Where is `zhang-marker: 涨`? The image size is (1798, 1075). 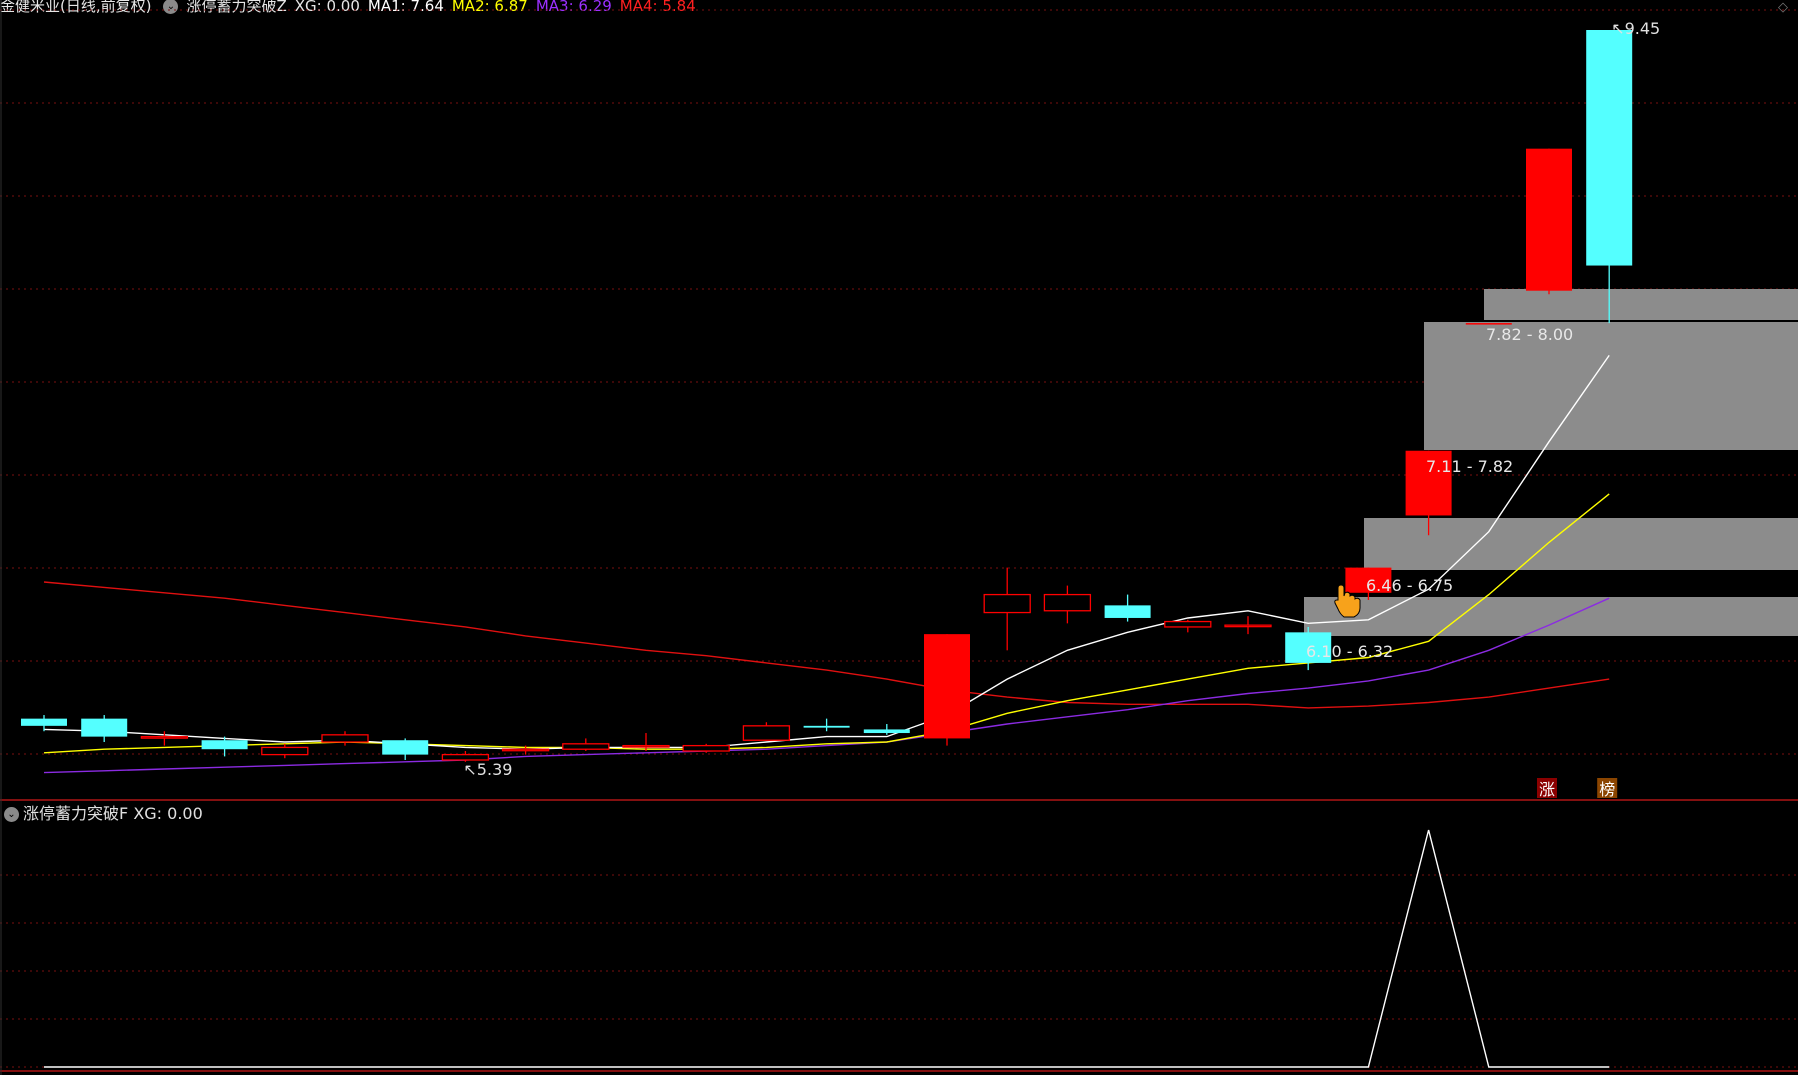
zhang-marker: 涨 is located at coordinates (1547, 789).